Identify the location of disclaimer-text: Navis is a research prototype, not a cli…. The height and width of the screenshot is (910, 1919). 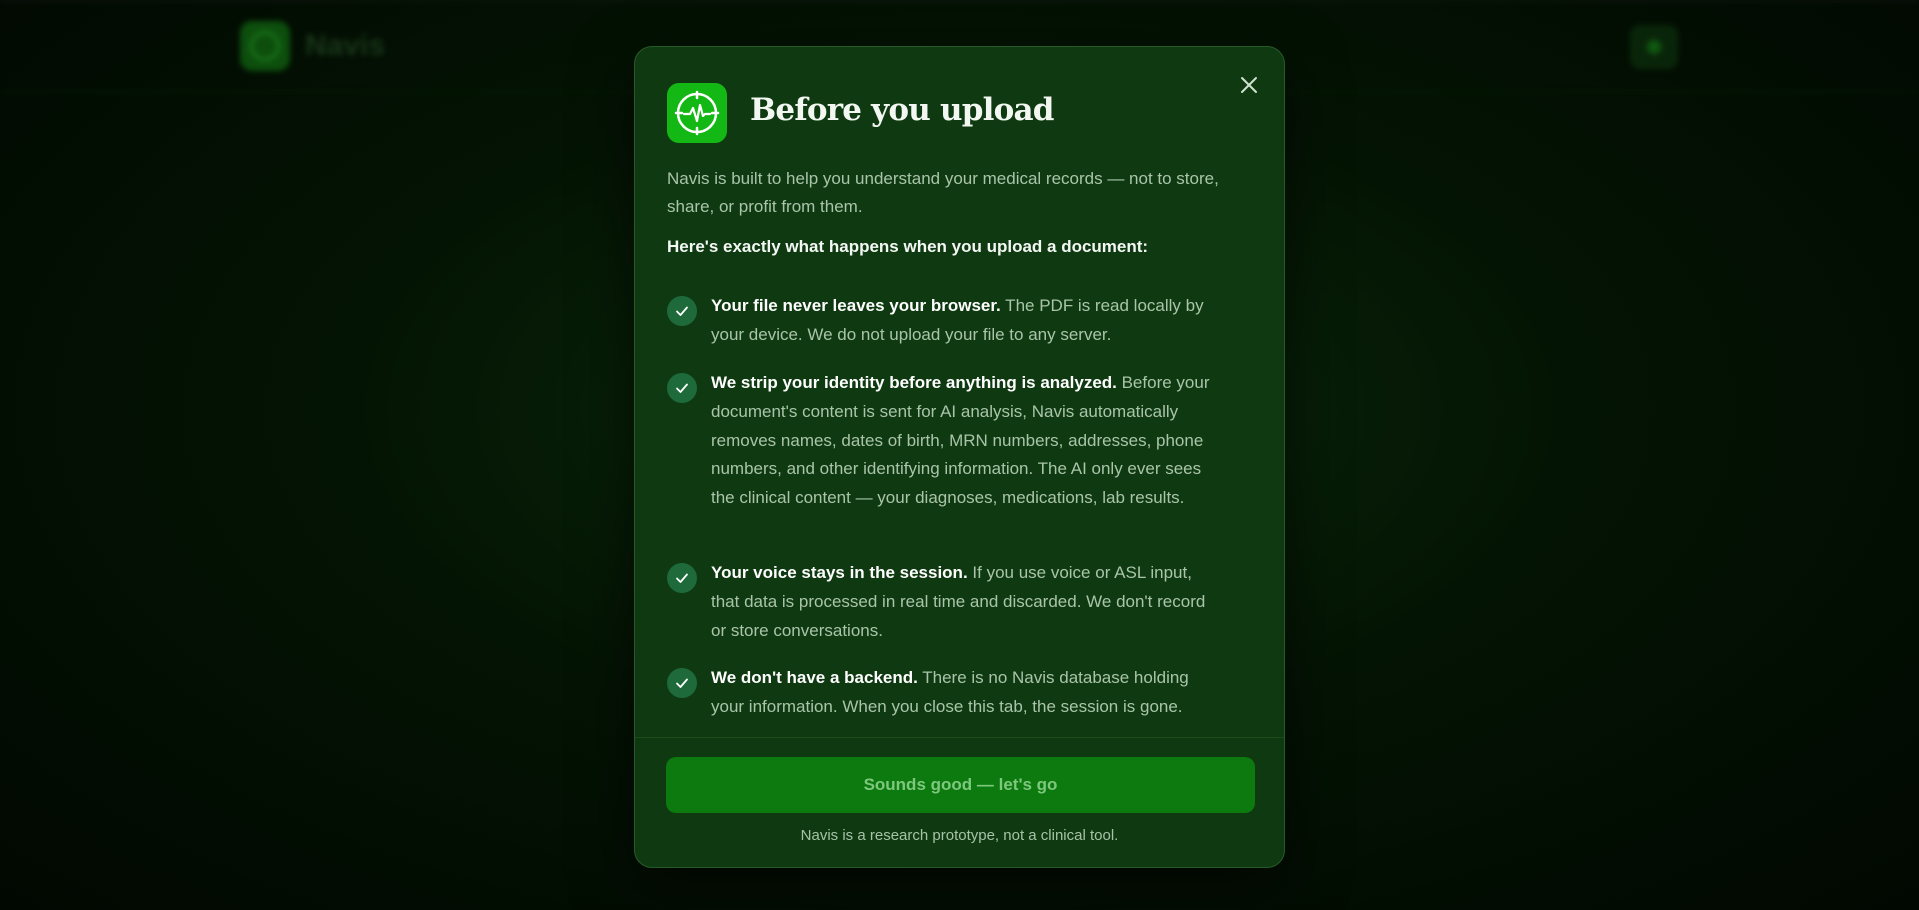
(959, 835).